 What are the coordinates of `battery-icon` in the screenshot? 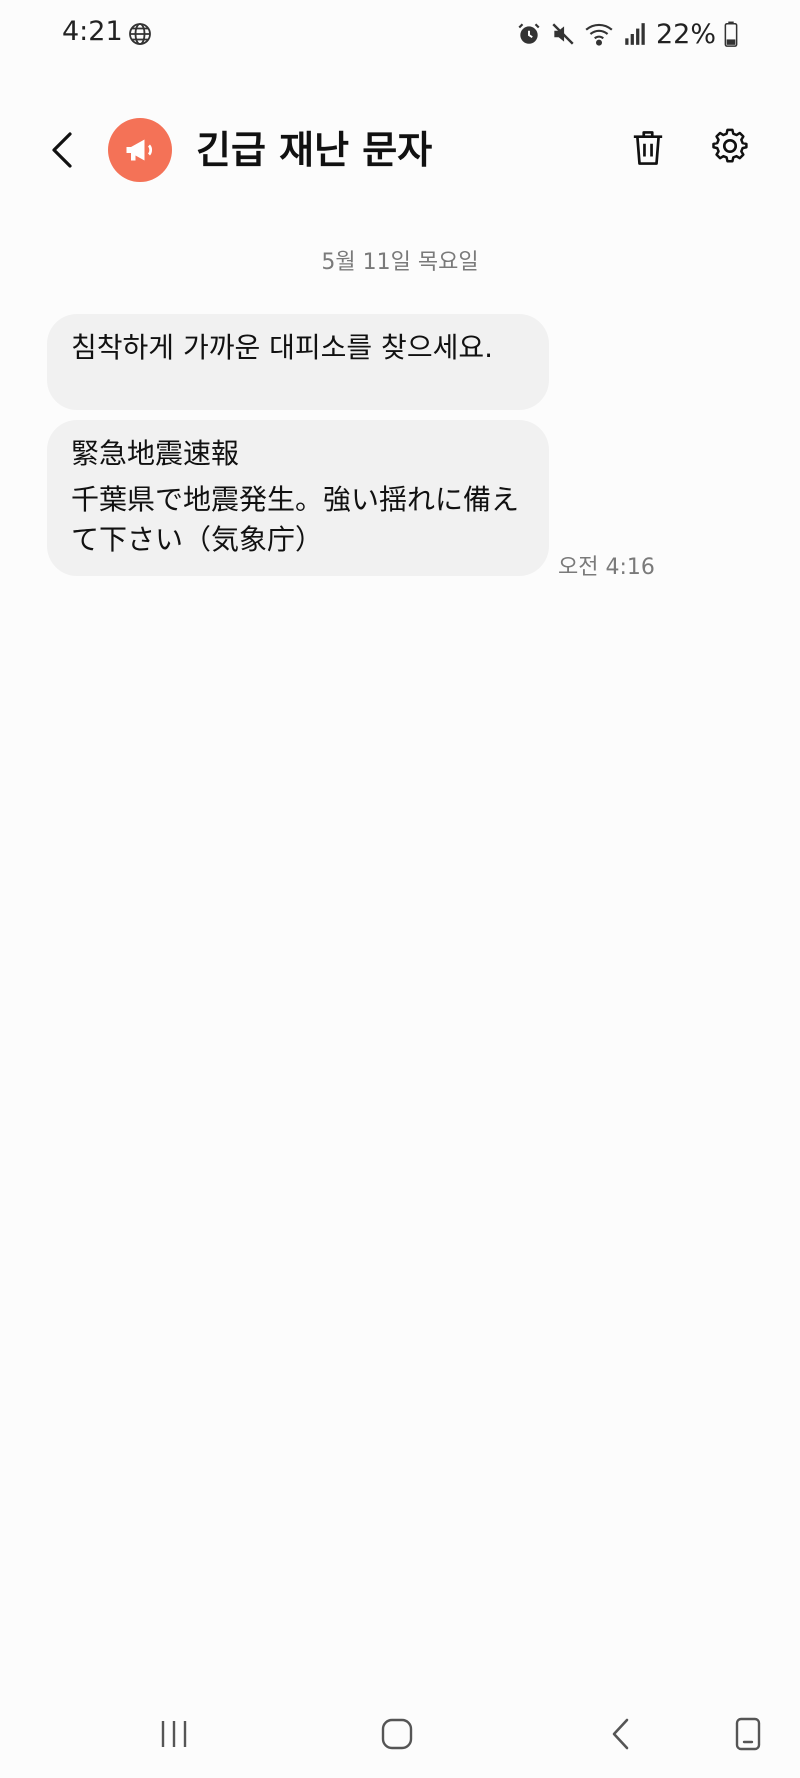 It's located at (731, 34).